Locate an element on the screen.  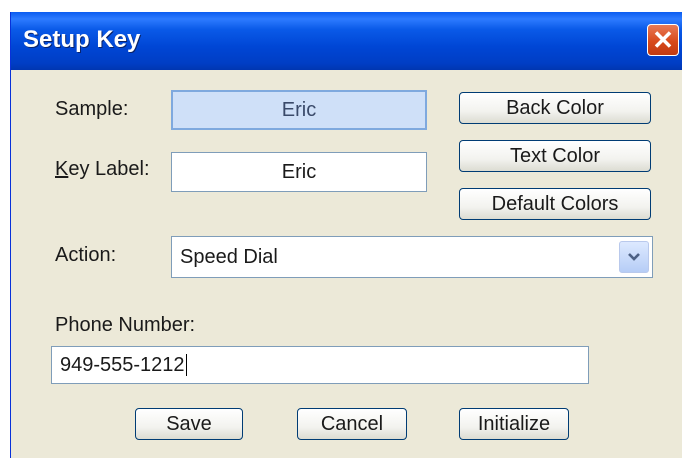
initialize-button: Initialize is located at coordinates (514, 424).